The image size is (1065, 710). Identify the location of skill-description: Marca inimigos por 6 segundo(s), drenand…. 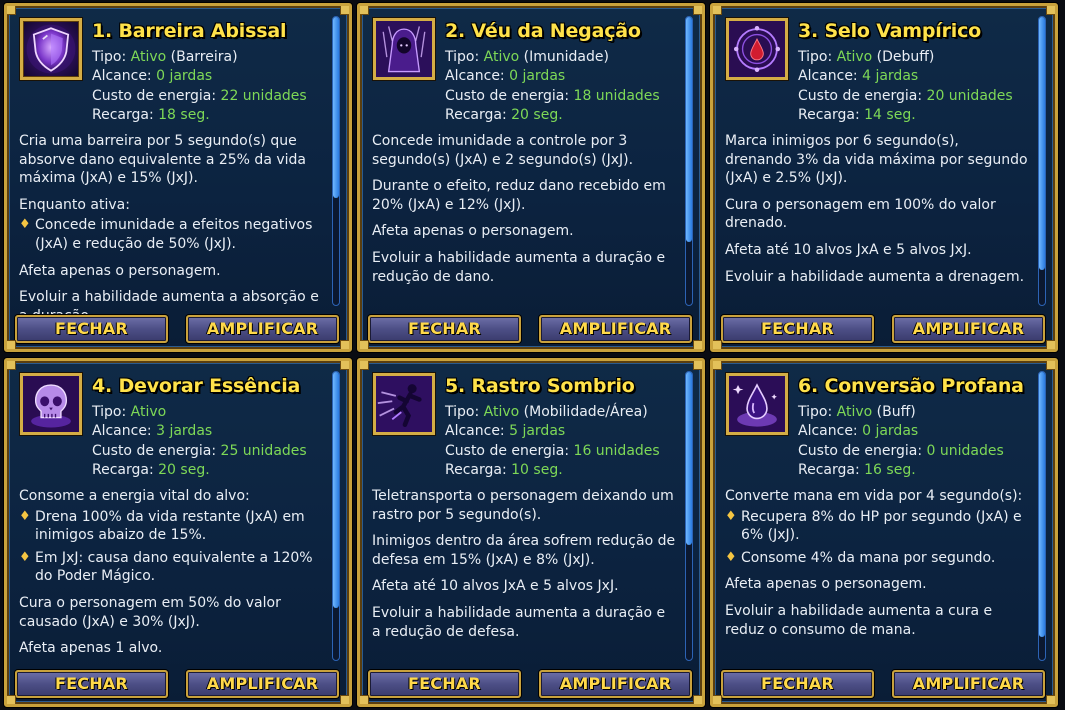
(877, 213).